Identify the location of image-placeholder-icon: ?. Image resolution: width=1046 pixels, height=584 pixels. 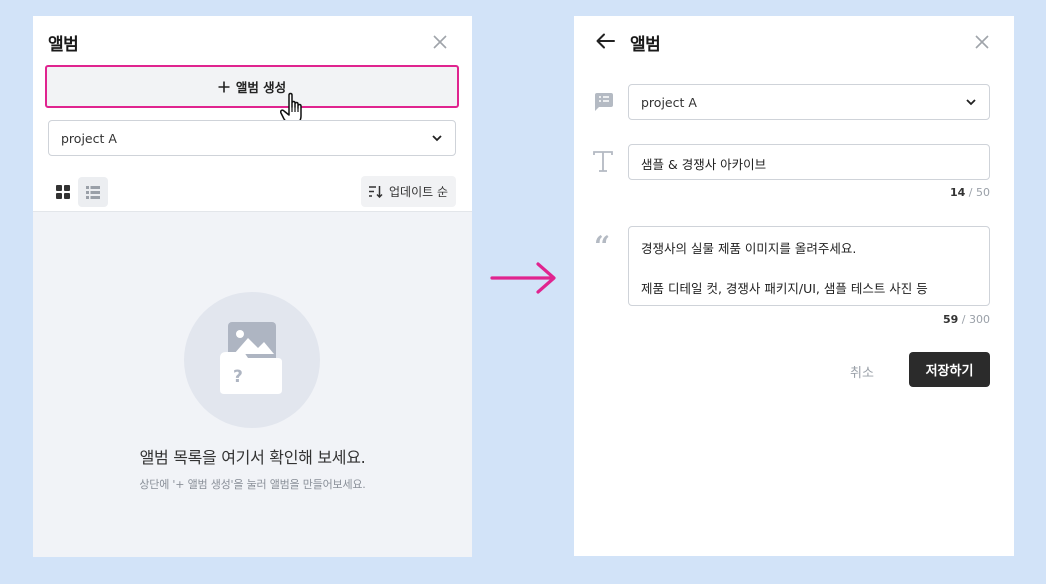
(251, 358).